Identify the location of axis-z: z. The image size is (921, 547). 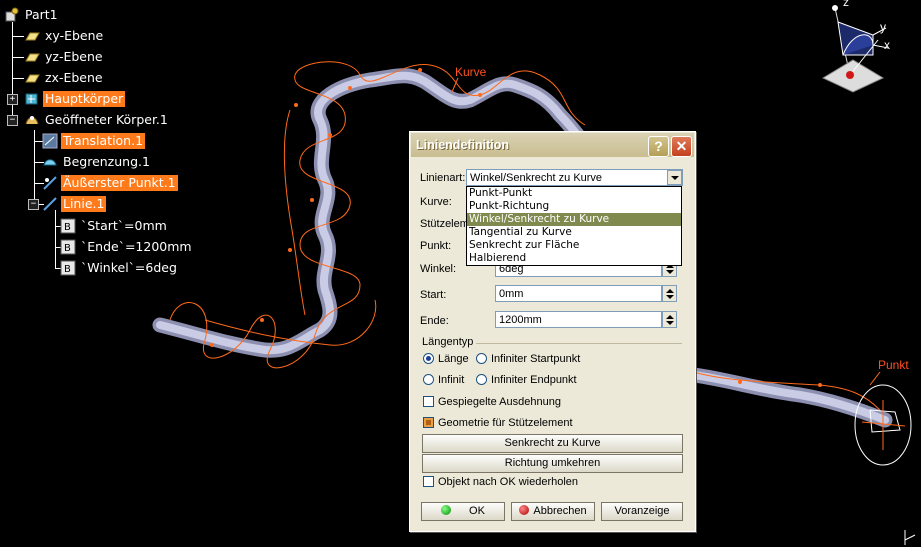
(846, 4).